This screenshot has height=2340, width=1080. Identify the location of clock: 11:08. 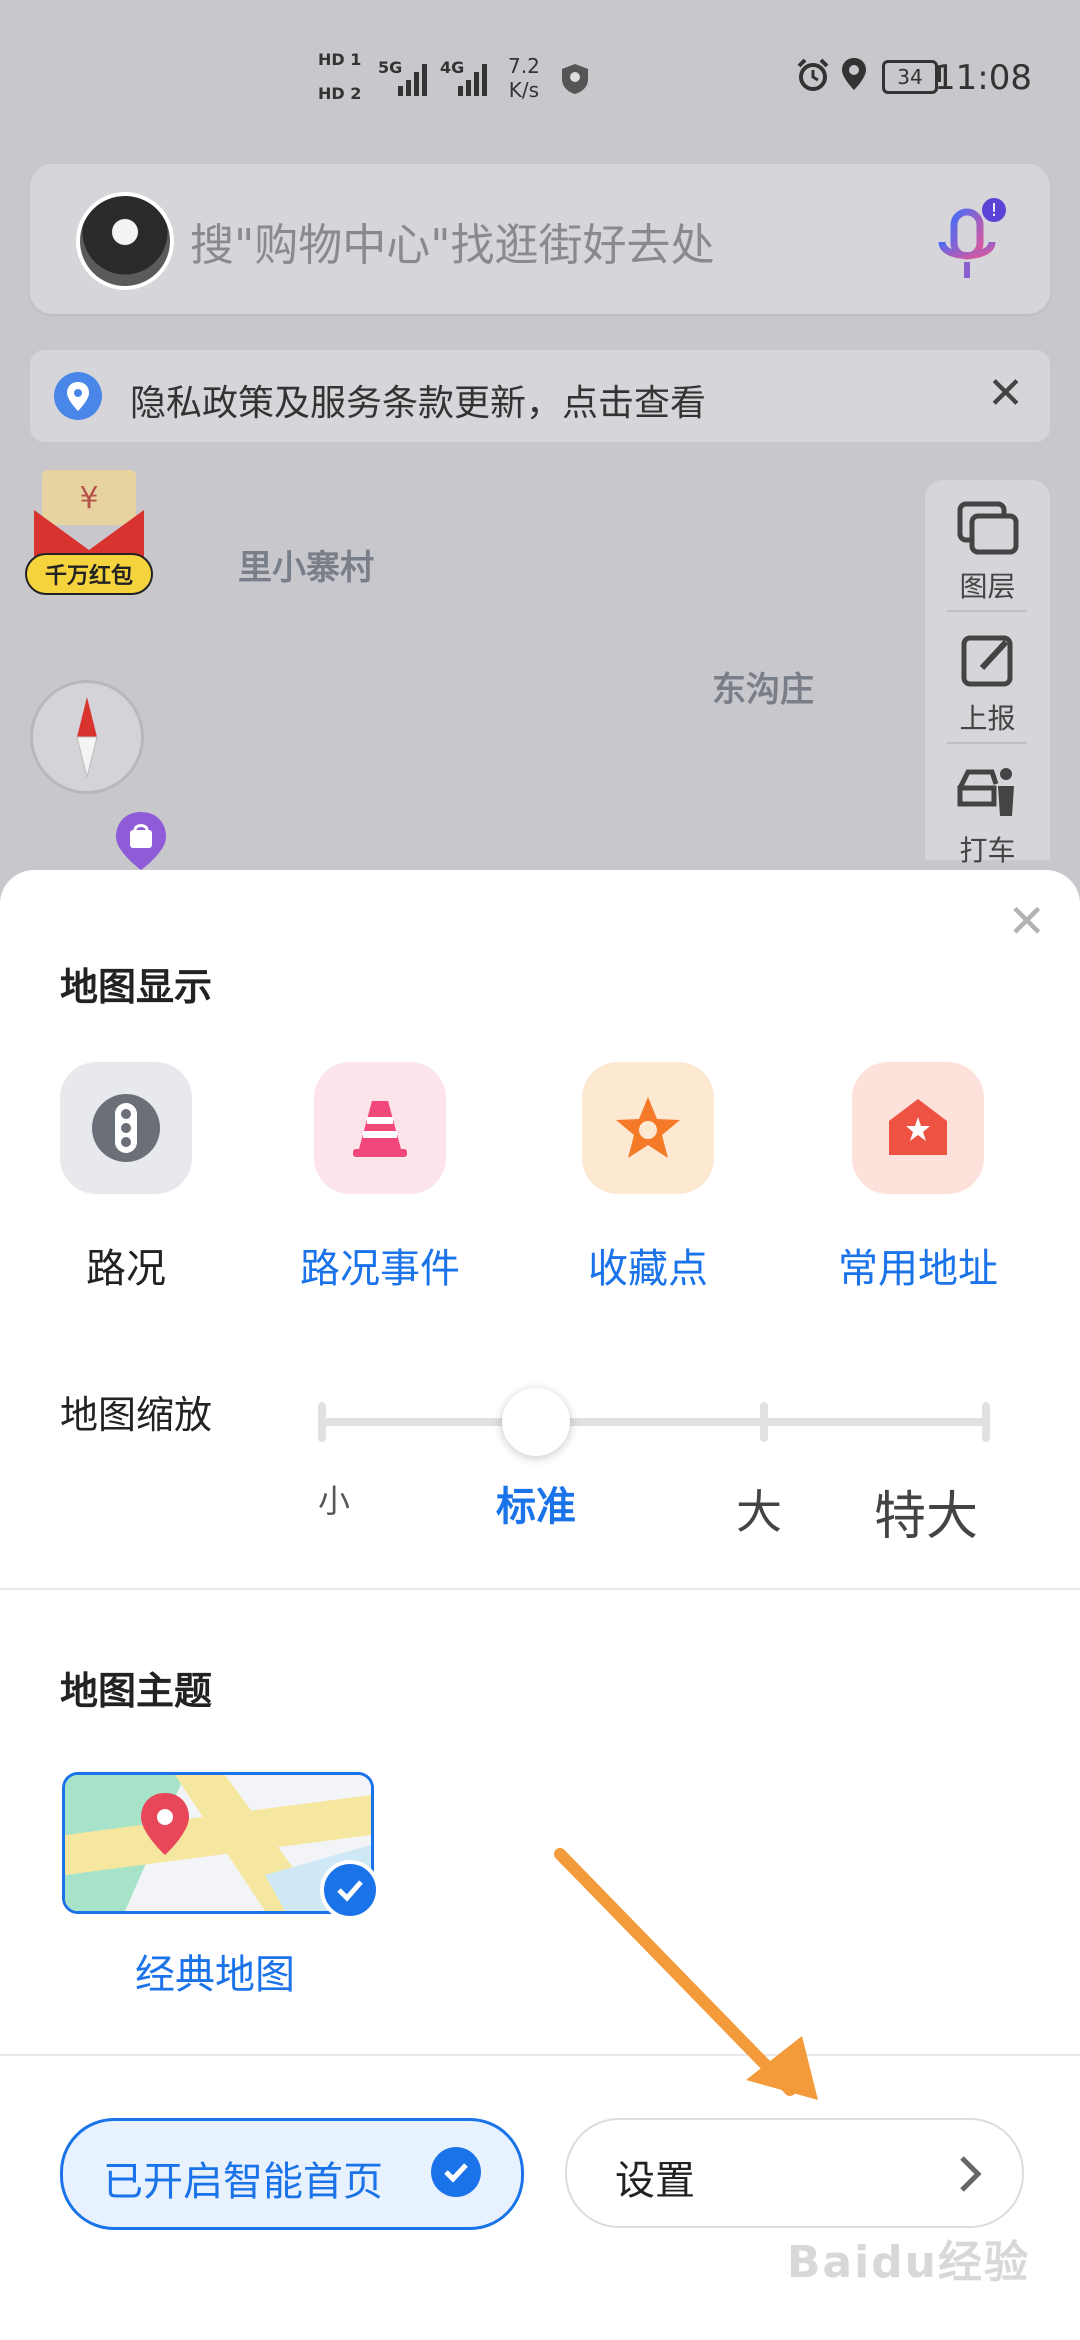
(983, 78).